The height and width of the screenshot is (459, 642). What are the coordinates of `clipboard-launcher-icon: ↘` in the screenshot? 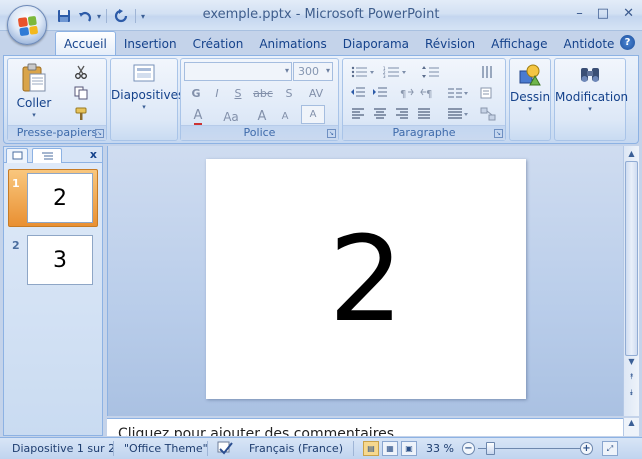 It's located at (99, 133).